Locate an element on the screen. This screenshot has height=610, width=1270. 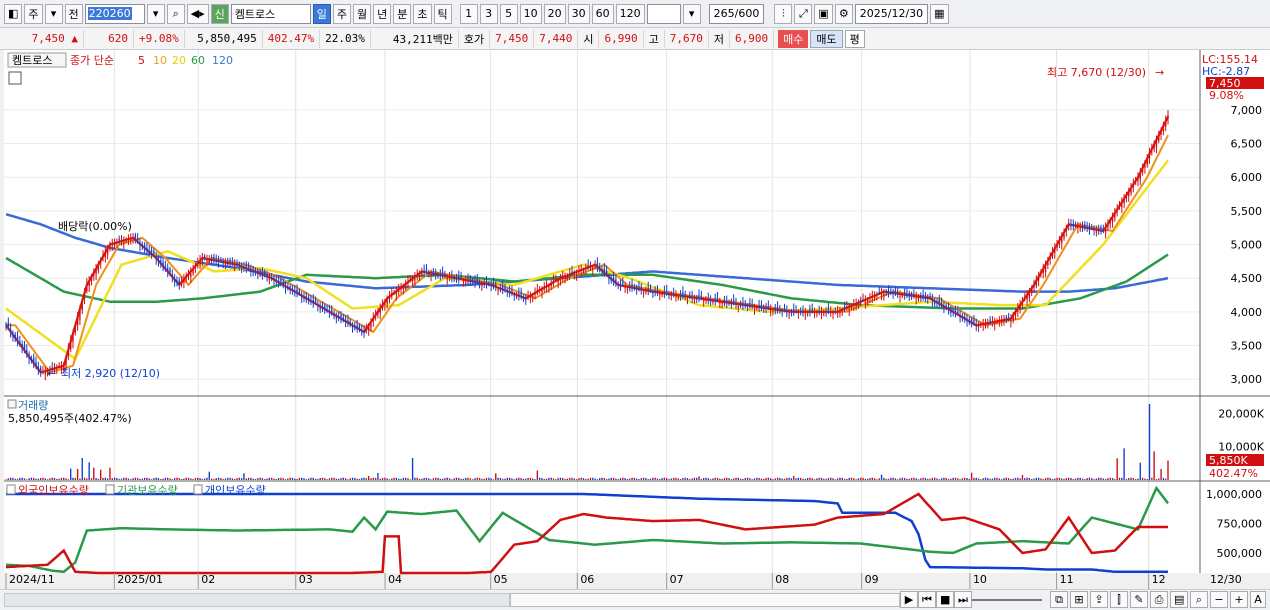
calendar-icon: ▦ is located at coordinates (939, 13).